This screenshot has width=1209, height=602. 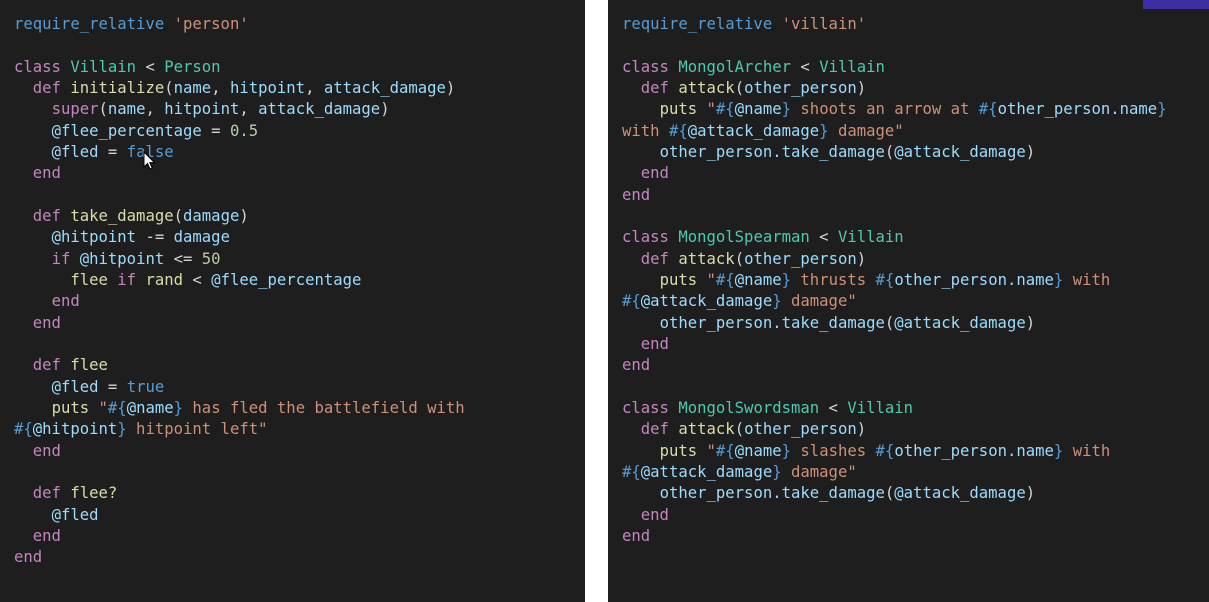 I want to click on code-line: class Villain < Person, so click(x=299, y=67).